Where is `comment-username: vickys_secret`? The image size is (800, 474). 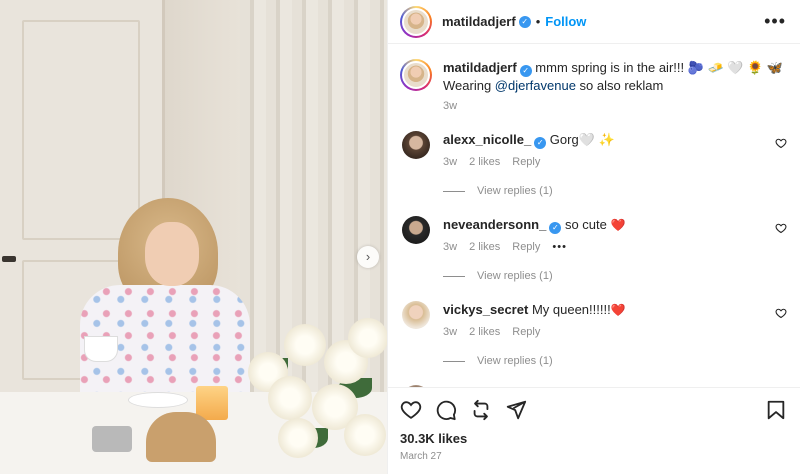 comment-username: vickys_secret is located at coordinates (485, 309).